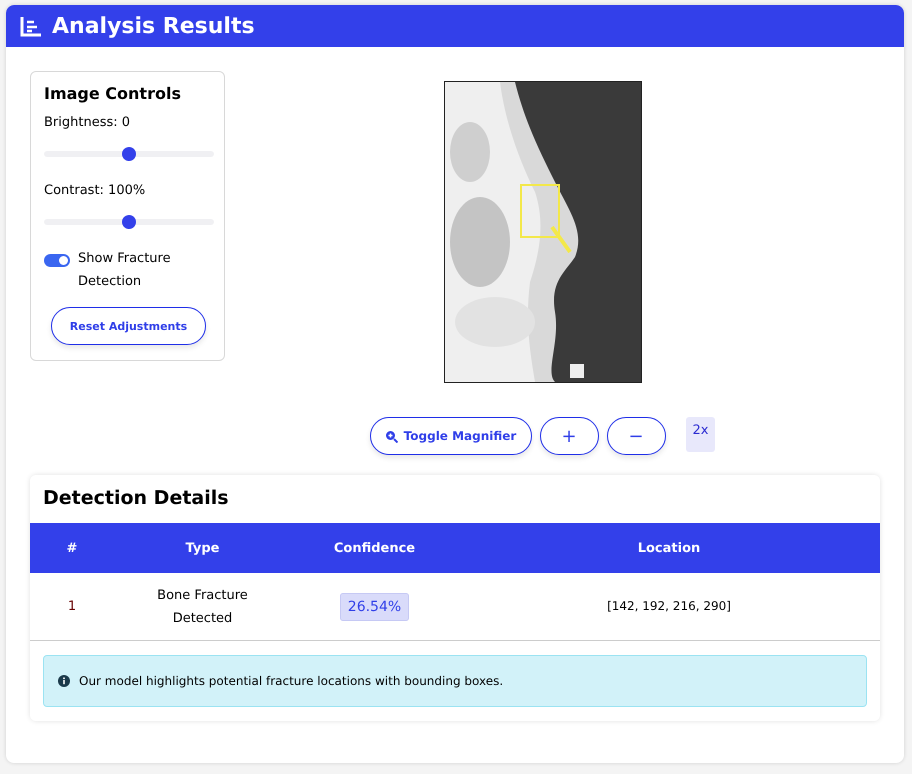 The image size is (912, 774). What do you see at coordinates (57, 260) in the screenshot?
I see `toggle-switch` at bounding box center [57, 260].